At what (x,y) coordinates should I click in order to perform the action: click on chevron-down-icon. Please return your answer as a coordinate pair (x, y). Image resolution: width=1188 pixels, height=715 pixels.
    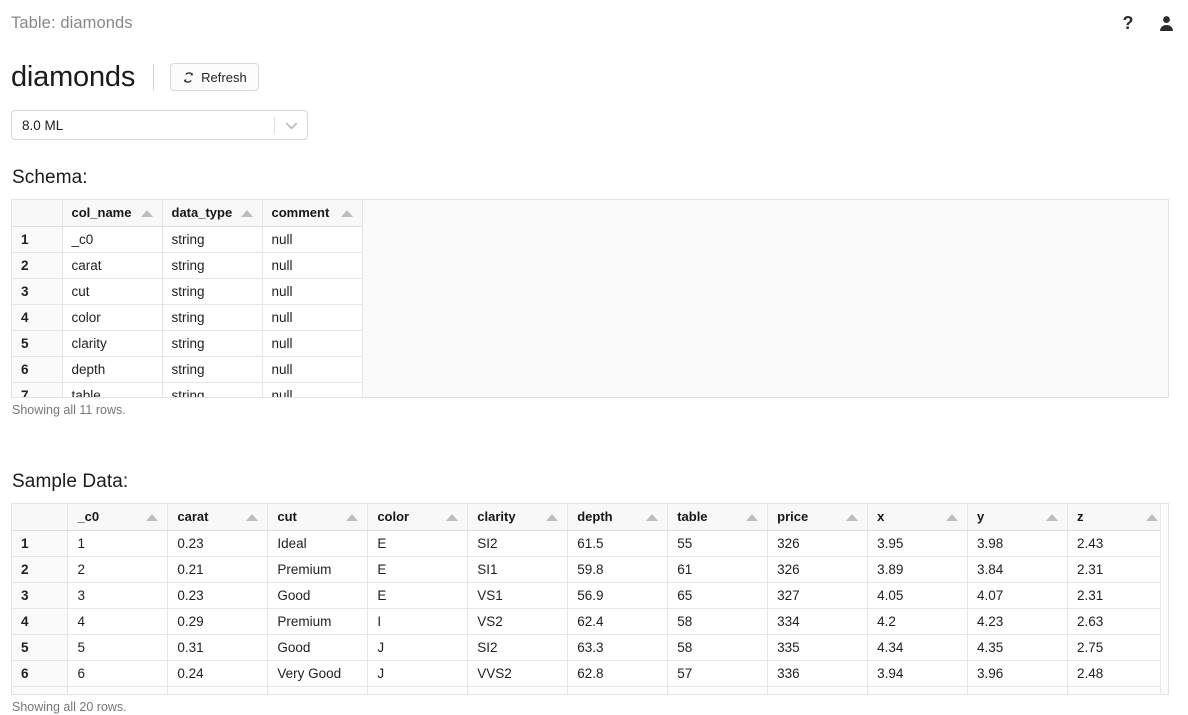
    Looking at the image, I should click on (291, 125).